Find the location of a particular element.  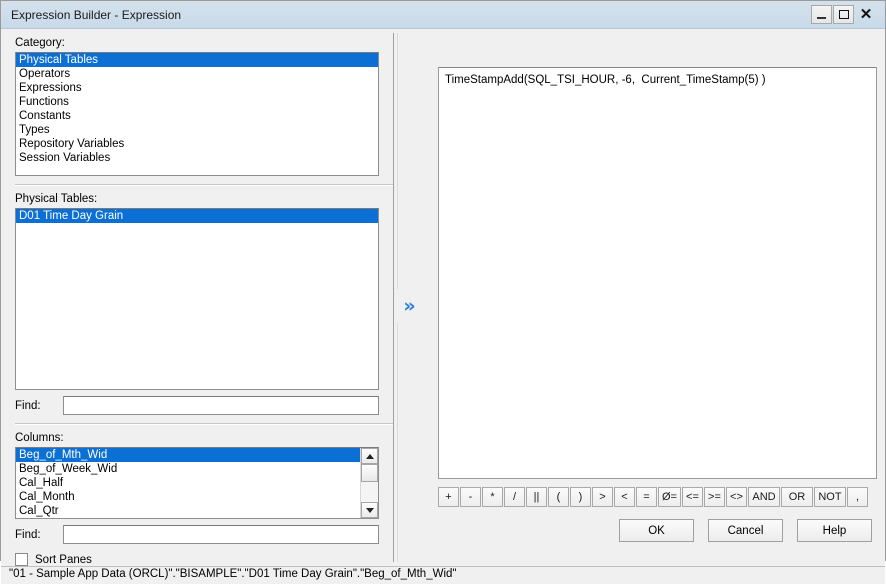

separator-tables-columns is located at coordinates (204, 424).